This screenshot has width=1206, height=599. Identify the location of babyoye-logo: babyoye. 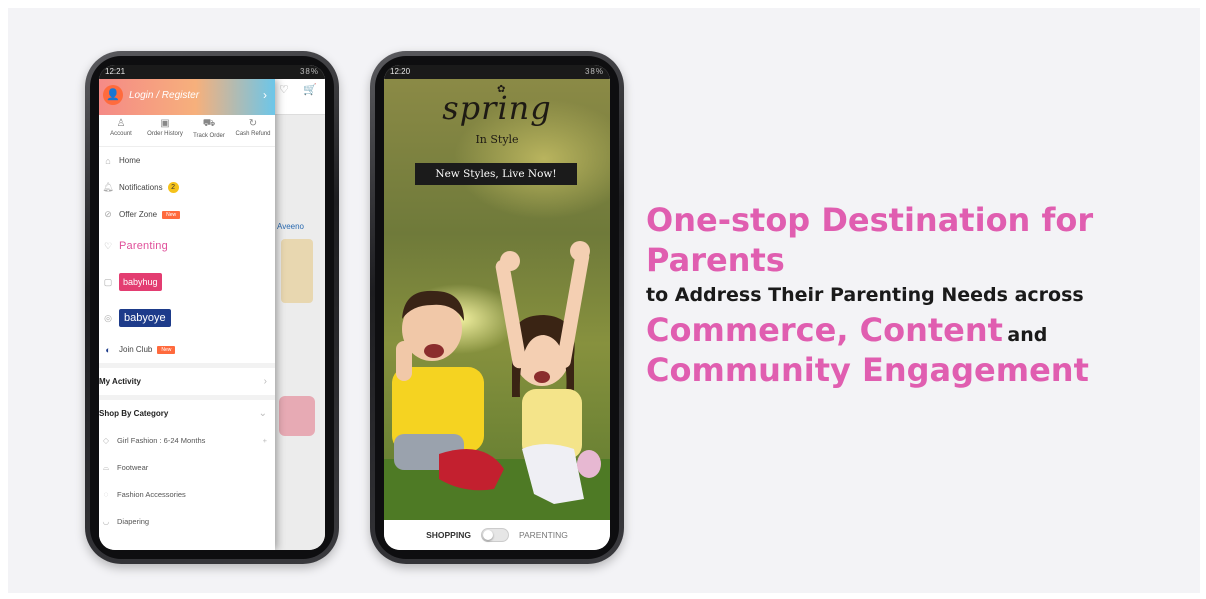
(145, 318).